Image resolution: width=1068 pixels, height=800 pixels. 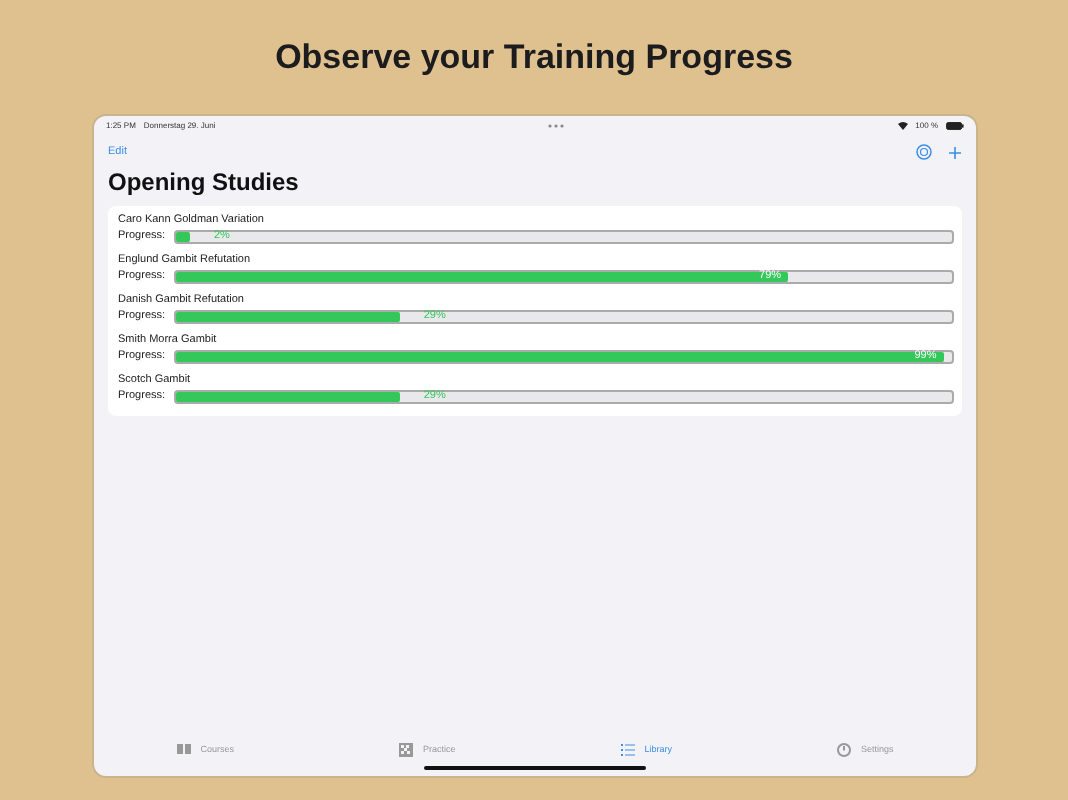 I want to click on wifi-icon, so click(x=902, y=126).